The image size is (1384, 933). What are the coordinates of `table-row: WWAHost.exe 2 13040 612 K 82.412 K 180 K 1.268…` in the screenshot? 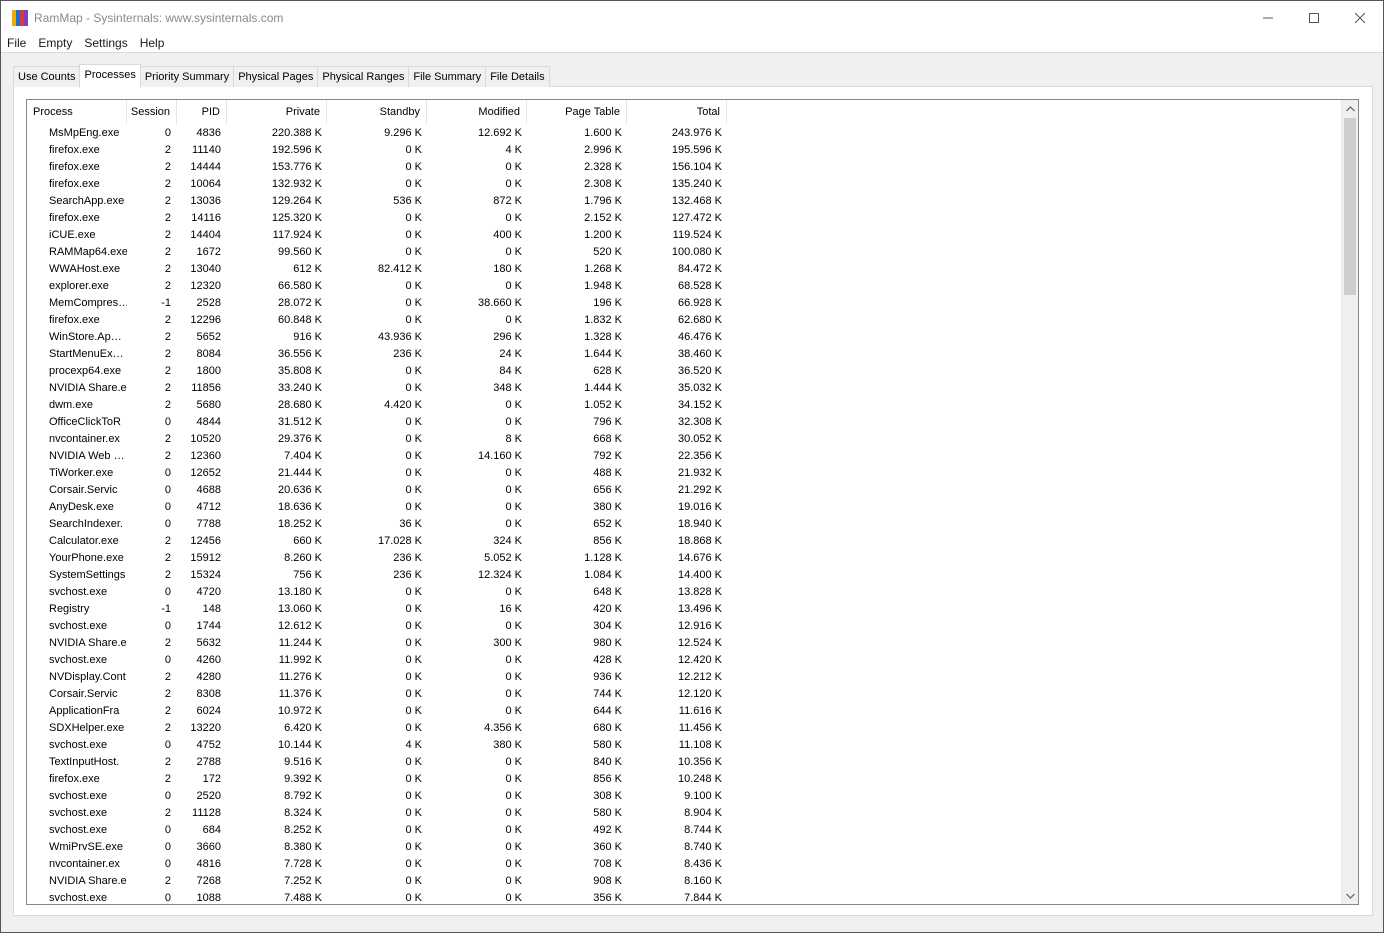 It's located at (685, 269).